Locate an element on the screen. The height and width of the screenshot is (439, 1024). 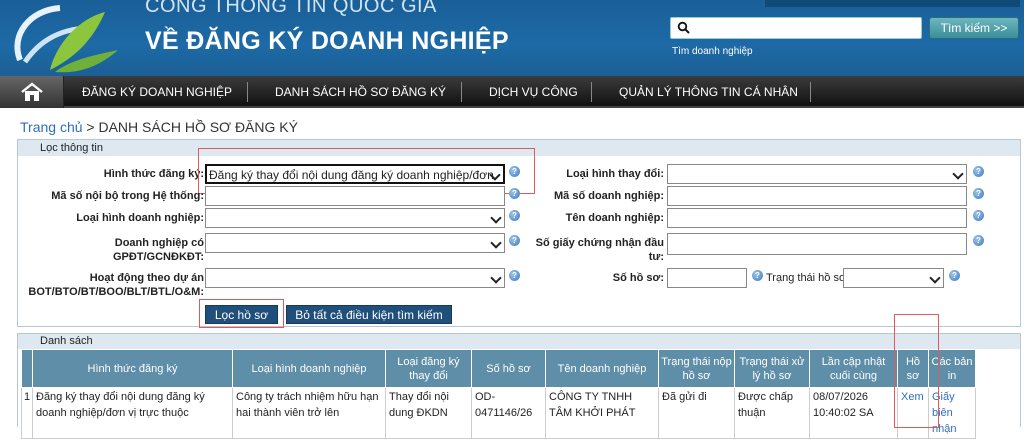
ma-doanh-nghiep-label: Mã số doanh nghiệp: is located at coordinates (609, 196).